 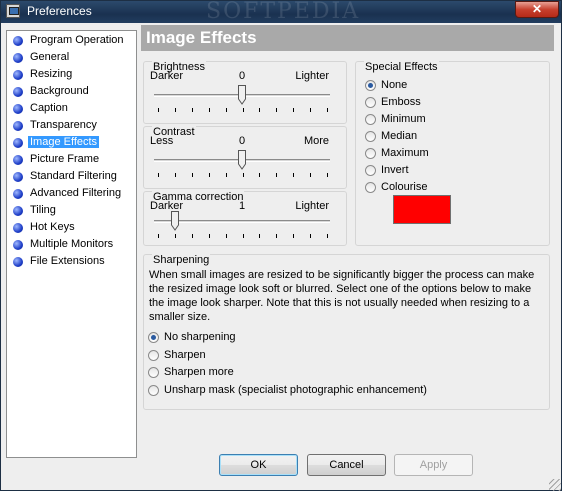 I want to click on nav-item-label: File Extensions, so click(x=67, y=261).